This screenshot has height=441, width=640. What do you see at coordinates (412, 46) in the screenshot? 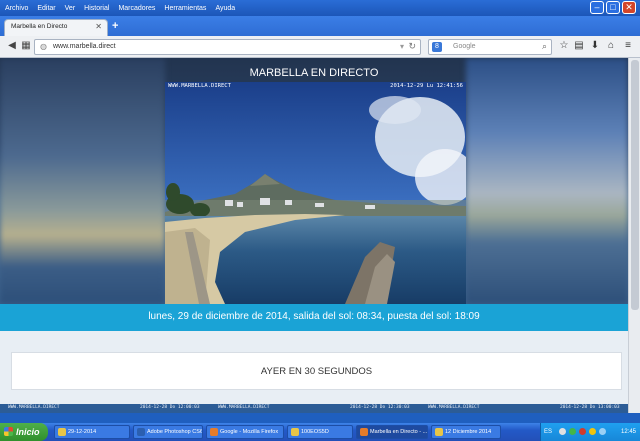
I see `reload-icon: ↻` at bounding box center [412, 46].